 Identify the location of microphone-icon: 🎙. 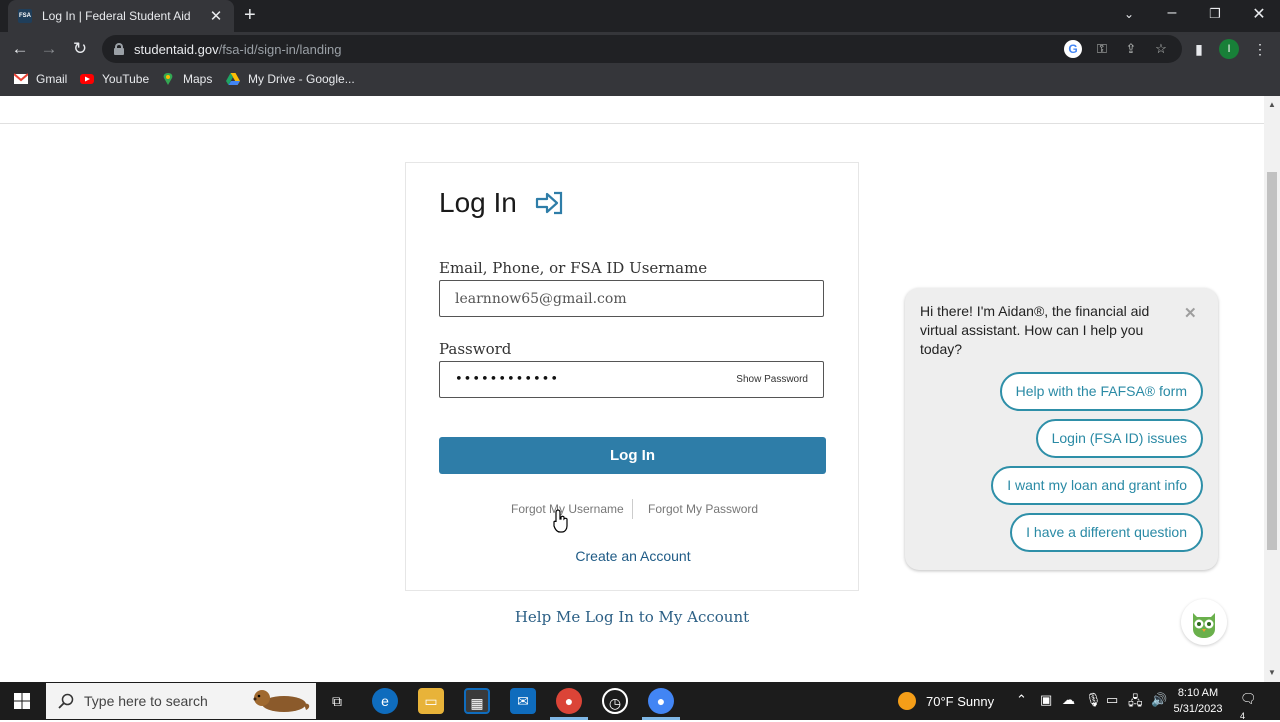
(1093, 700).